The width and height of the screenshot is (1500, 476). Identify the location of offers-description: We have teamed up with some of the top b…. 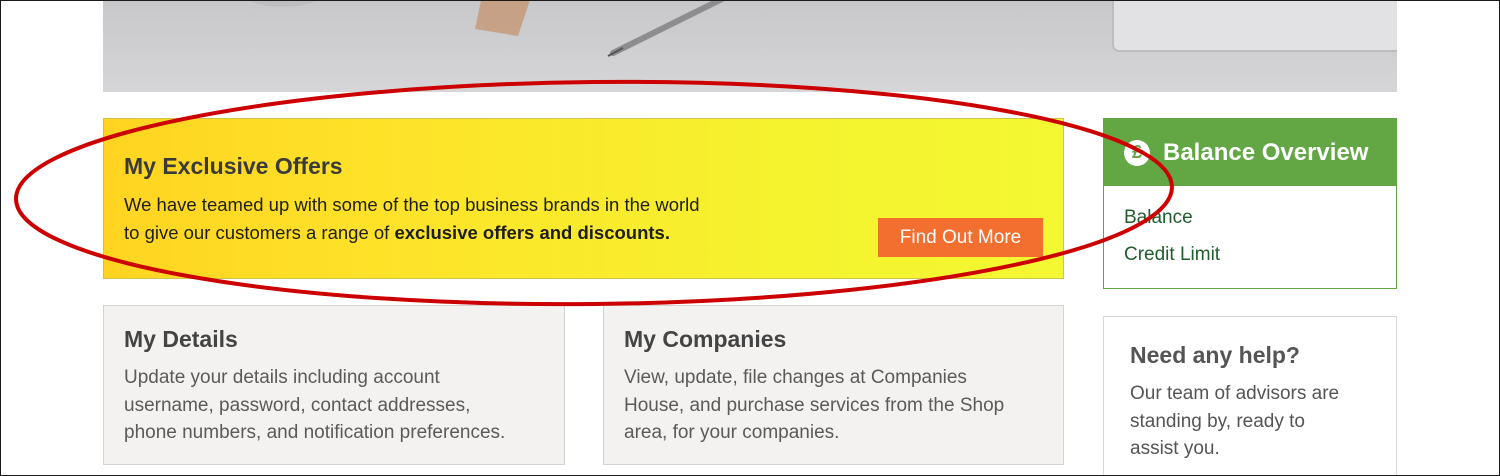
(454, 219).